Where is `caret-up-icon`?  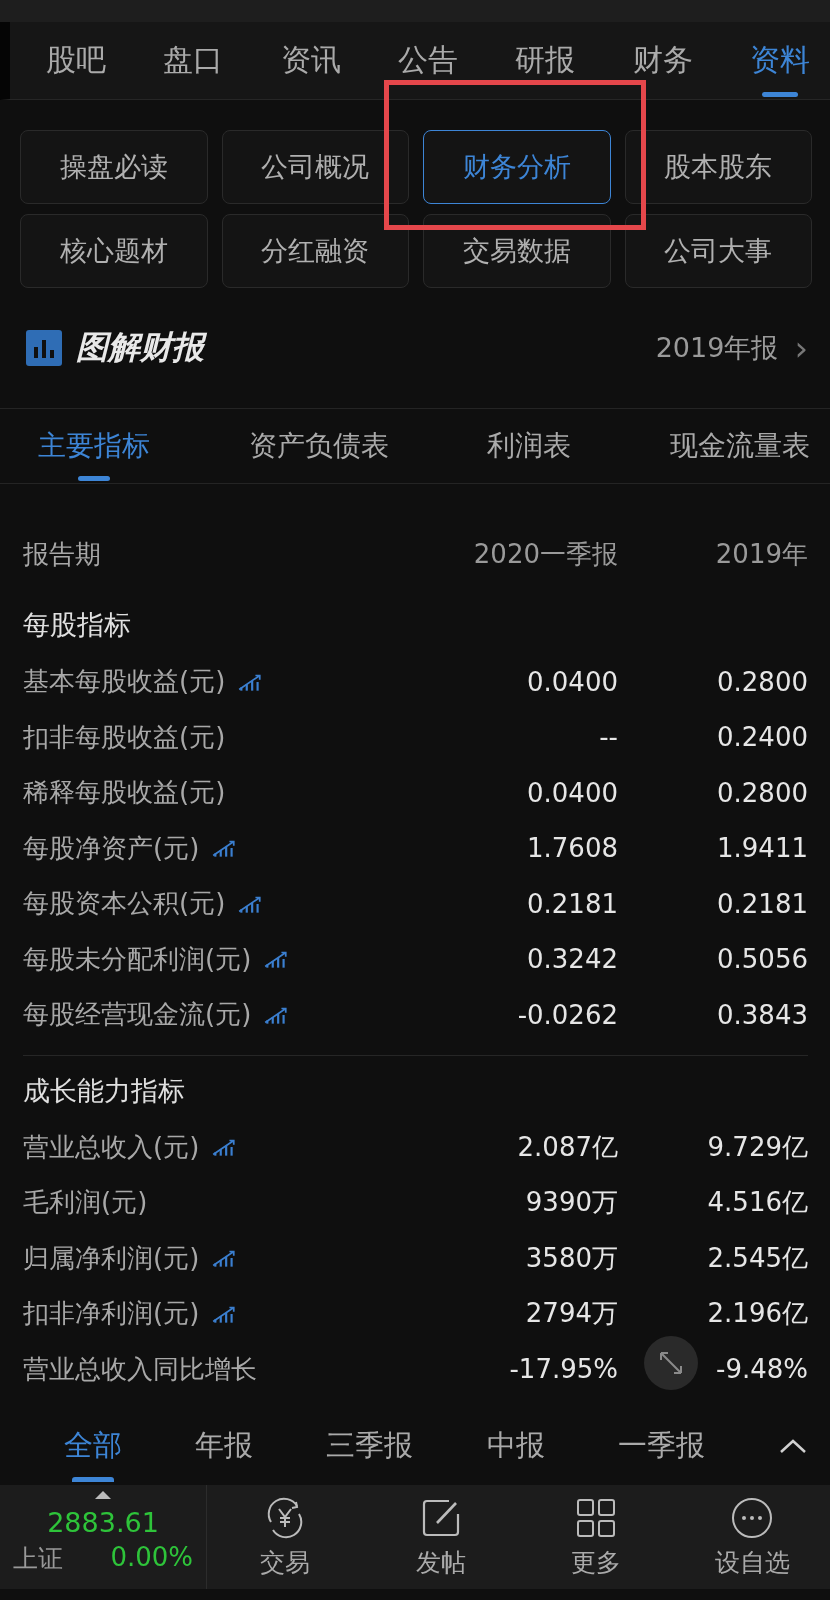
caret-up-icon is located at coordinates (103, 1495).